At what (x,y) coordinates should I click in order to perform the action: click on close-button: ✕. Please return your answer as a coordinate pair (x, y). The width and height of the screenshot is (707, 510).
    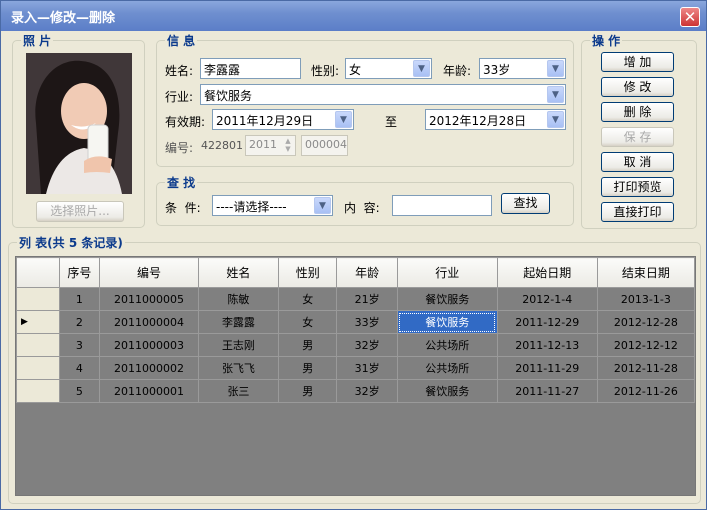
    Looking at the image, I should click on (690, 17).